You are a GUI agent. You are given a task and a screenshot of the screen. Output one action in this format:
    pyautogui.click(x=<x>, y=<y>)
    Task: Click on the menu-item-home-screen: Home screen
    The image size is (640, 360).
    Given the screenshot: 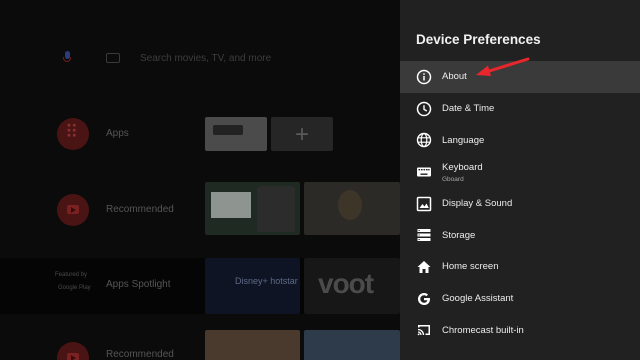 What is the action you would take?
    pyautogui.click(x=520, y=267)
    